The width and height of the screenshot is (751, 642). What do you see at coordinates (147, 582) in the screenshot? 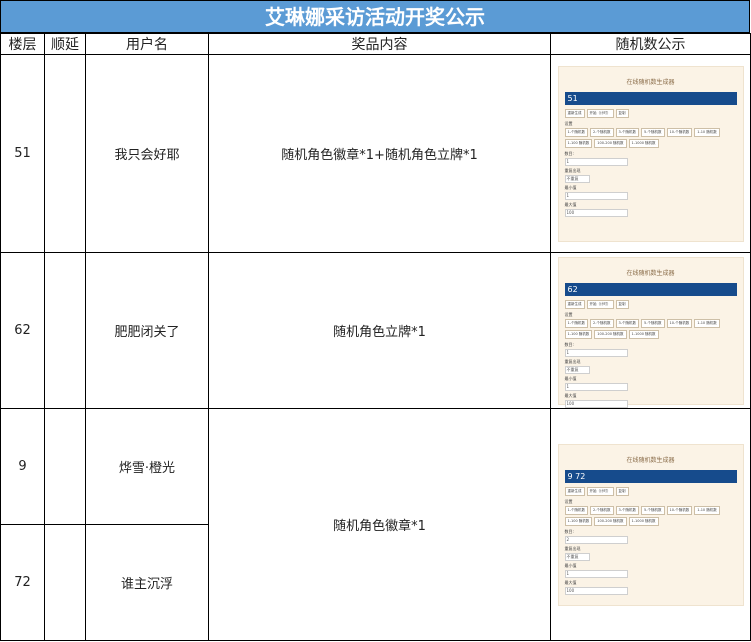
I see `cell-user: 谁主沉浮` at bounding box center [147, 582].